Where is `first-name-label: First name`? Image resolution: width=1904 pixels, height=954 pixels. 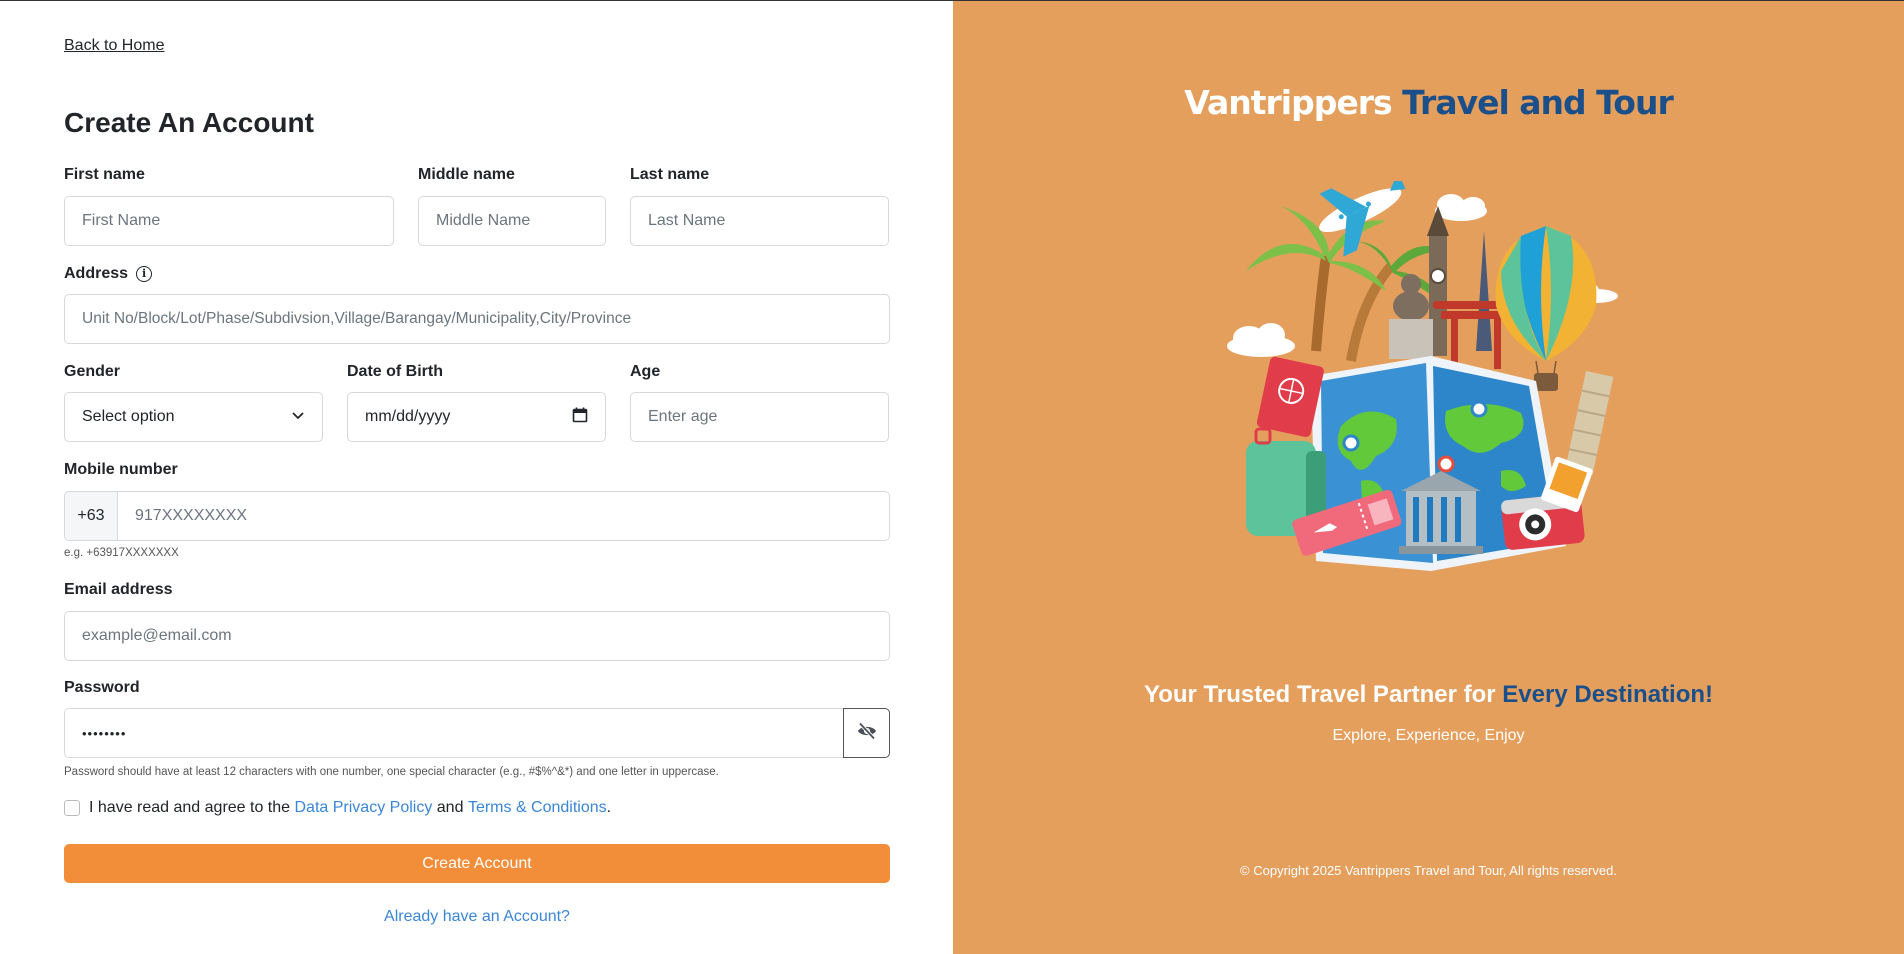 first-name-label: First name is located at coordinates (104, 174).